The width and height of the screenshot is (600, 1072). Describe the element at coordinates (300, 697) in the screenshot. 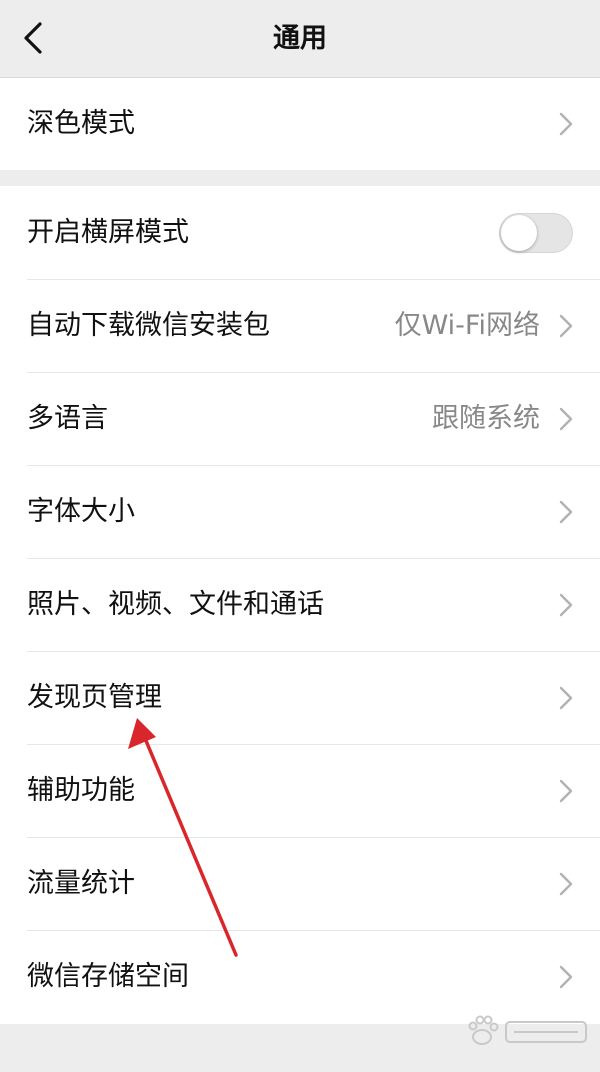

I see `row-discover-management: 发现页管理` at that location.